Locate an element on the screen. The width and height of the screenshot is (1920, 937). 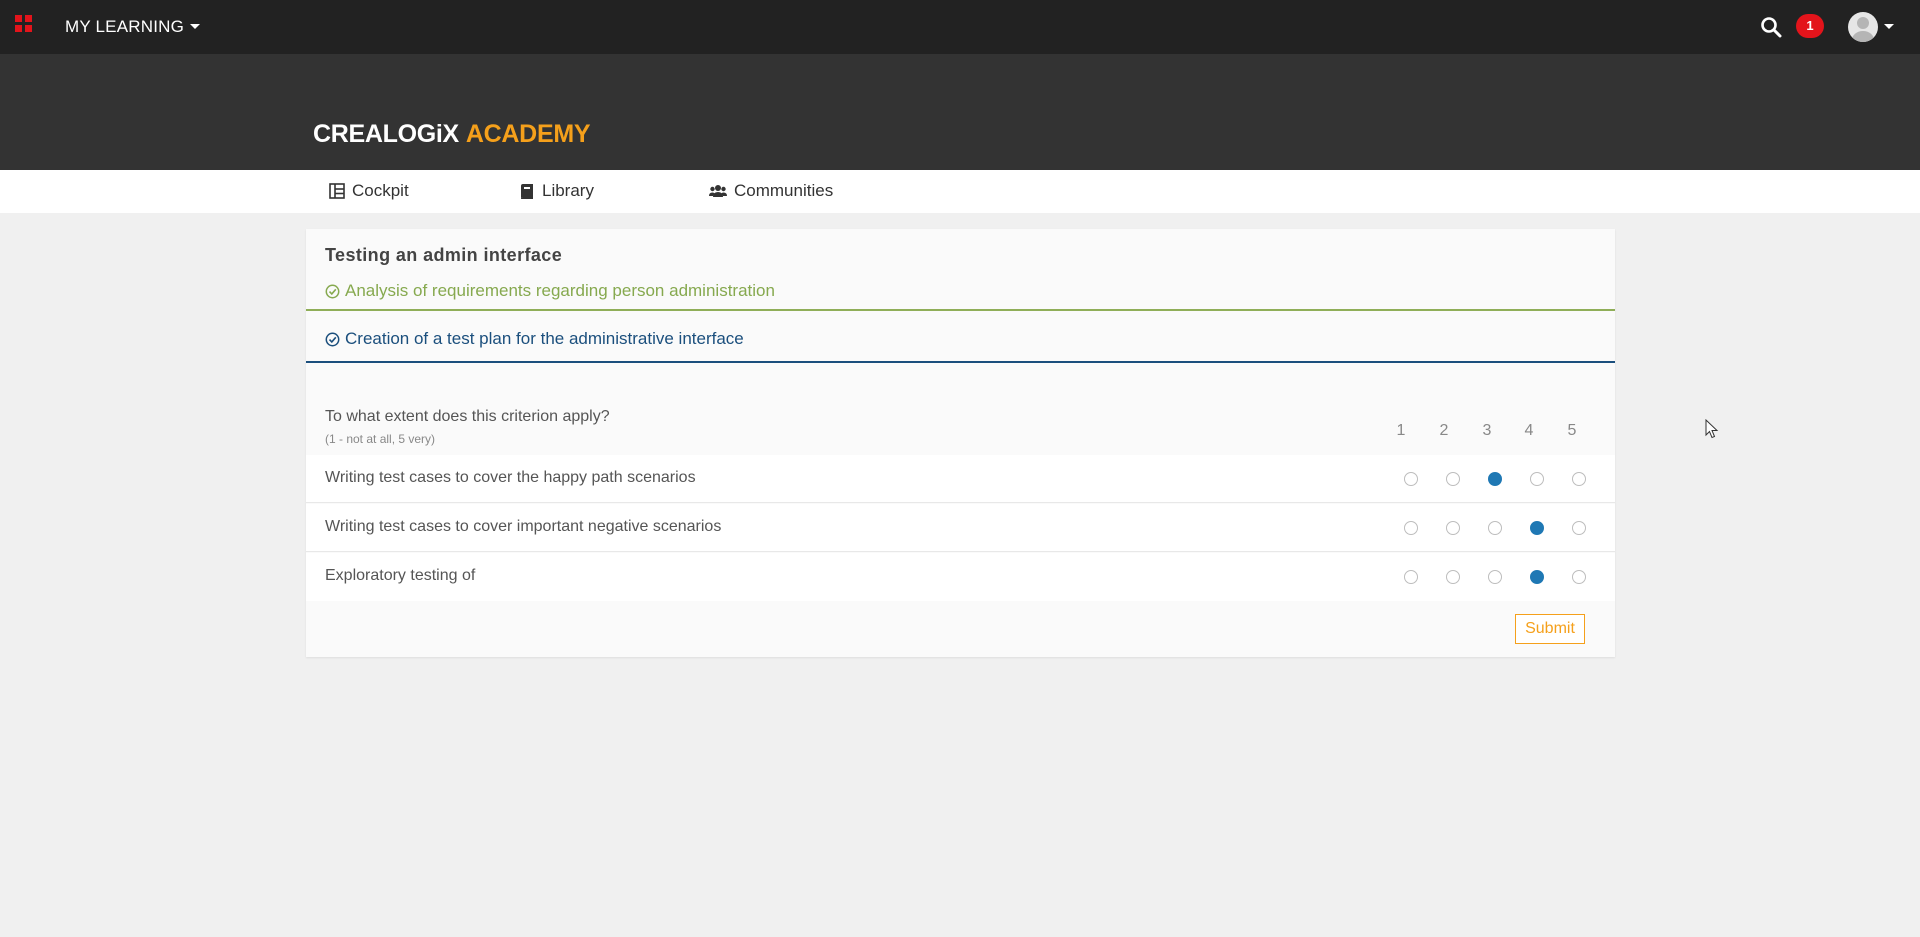
my-learning-label: MY LEARNING is located at coordinates (125, 26).